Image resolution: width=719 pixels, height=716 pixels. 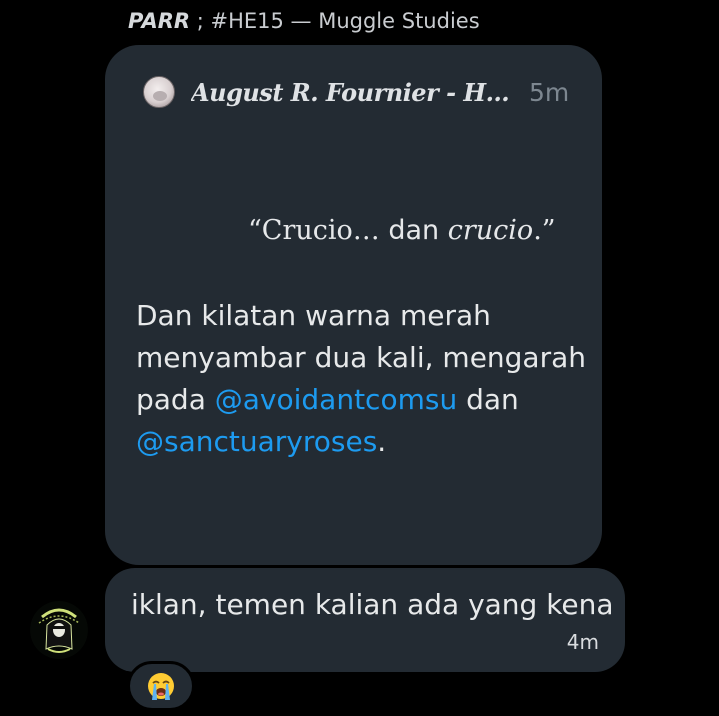 What do you see at coordinates (159, 21) in the screenshot?
I see `reply-sender-name: PARR` at bounding box center [159, 21].